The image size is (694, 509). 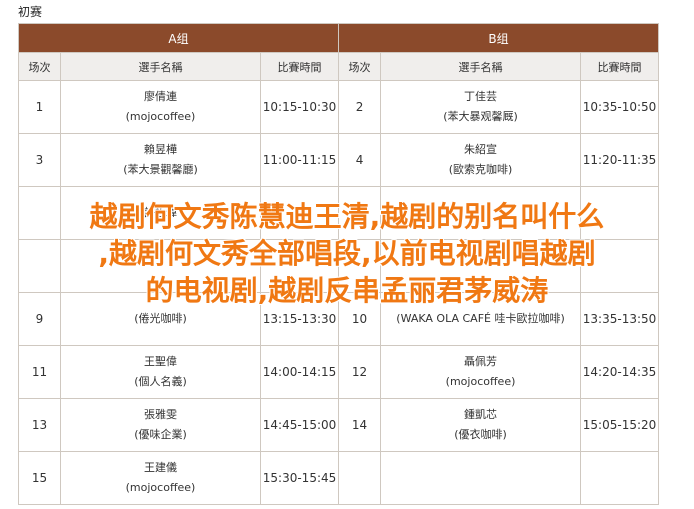 What do you see at coordinates (39, 478) in the screenshot?
I see `round-cell: 15` at bounding box center [39, 478].